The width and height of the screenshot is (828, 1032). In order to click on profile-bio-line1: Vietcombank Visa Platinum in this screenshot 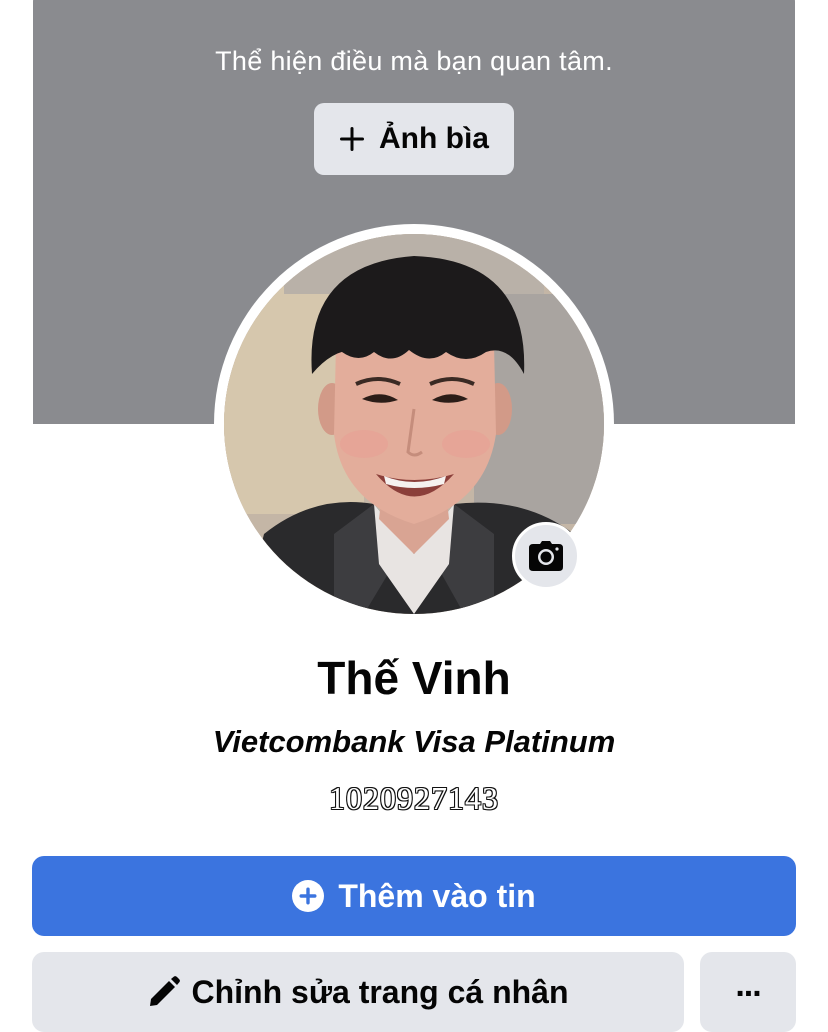, I will do `click(414, 741)`.